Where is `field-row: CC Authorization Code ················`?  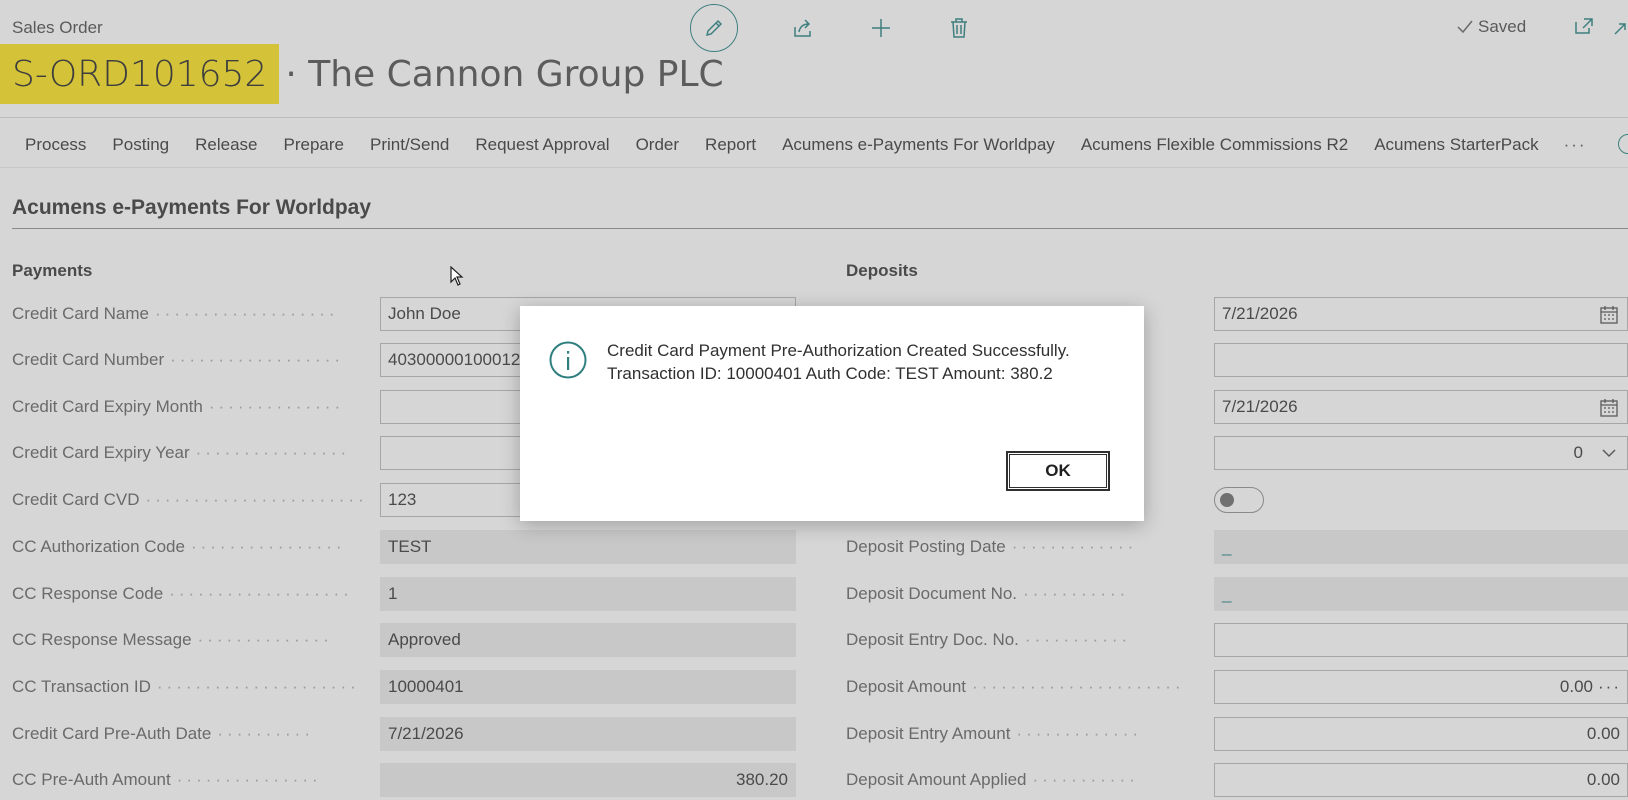
field-row: CC Authorization Code ················ is located at coordinates (188, 547).